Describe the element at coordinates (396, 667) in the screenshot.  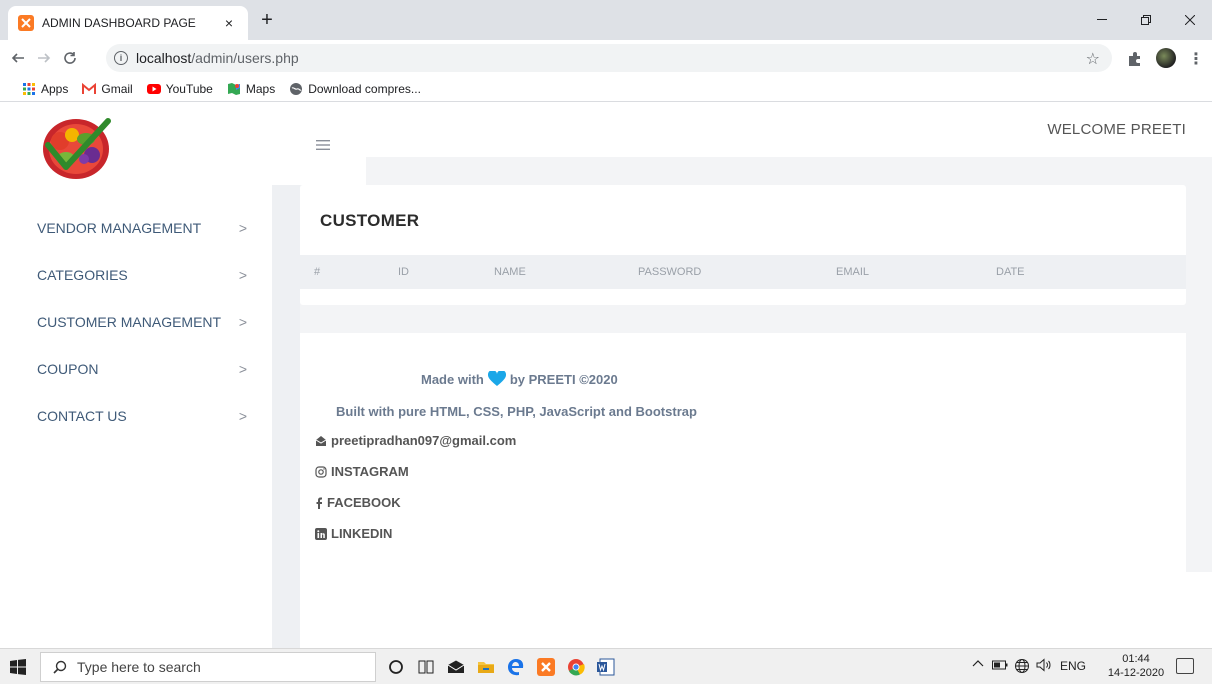
I see `cortana-icon` at that location.